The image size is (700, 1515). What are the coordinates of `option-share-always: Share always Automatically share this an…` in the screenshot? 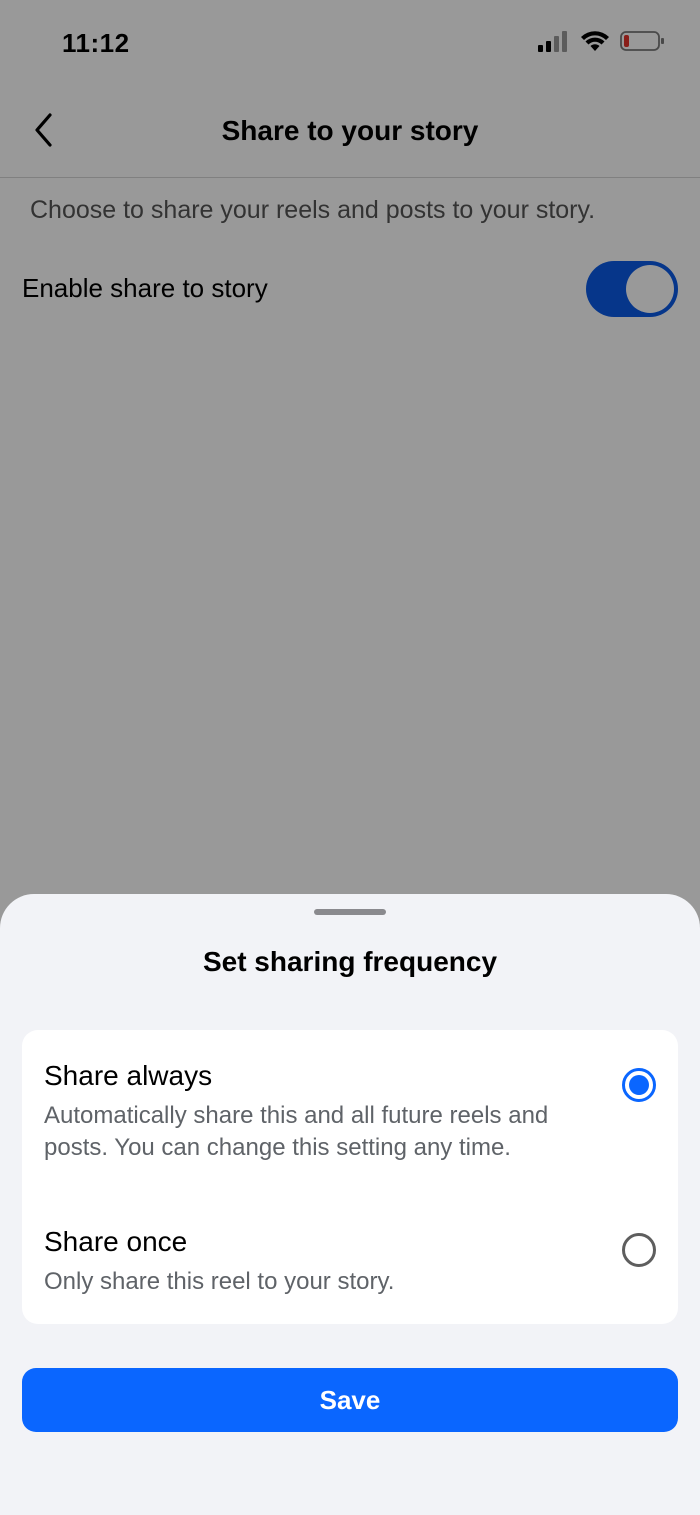 It's located at (350, 1126).